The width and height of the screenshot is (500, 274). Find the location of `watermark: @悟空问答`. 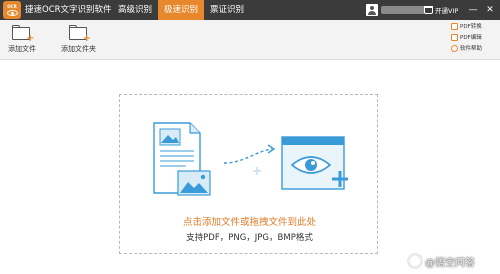

watermark: @悟空问答 is located at coordinates (441, 261).